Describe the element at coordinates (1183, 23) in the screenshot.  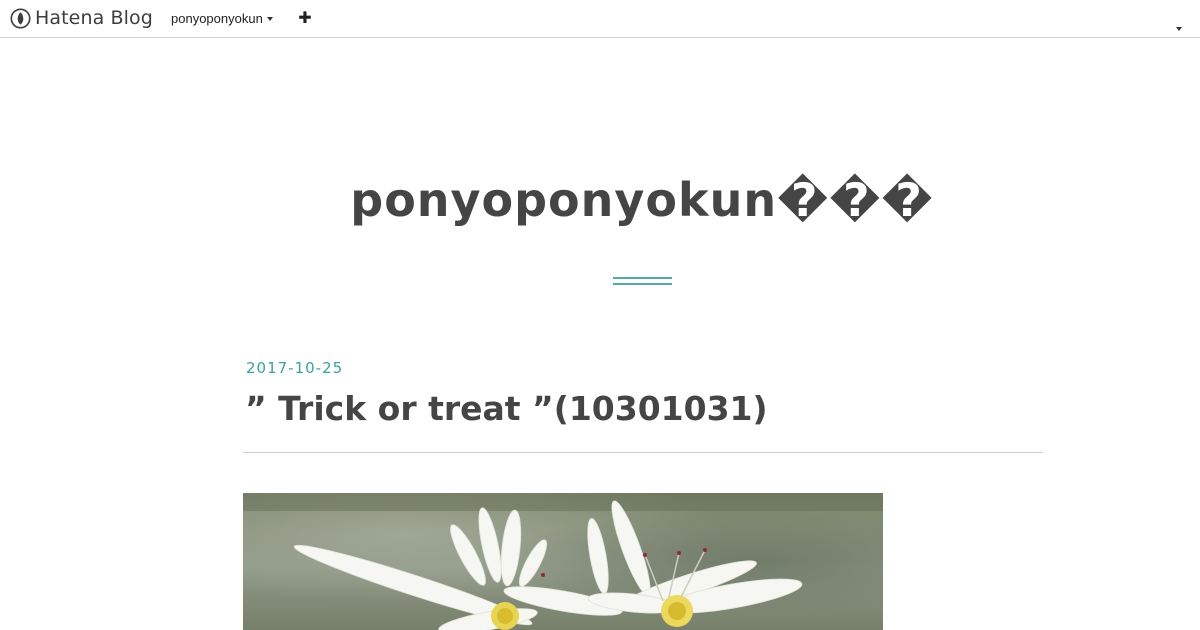
I see `account-menu-button` at that location.